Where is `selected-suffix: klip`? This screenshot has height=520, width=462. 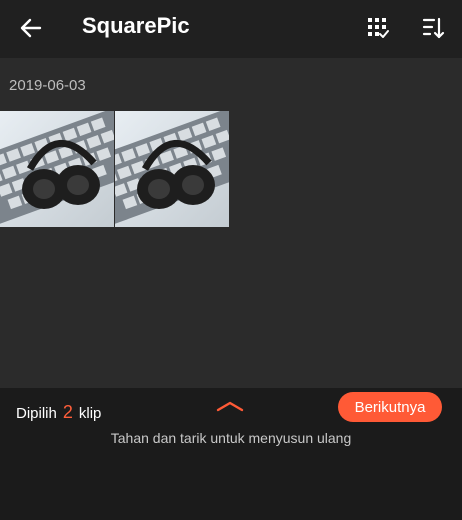
selected-suffix: klip is located at coordinates (90, 413).